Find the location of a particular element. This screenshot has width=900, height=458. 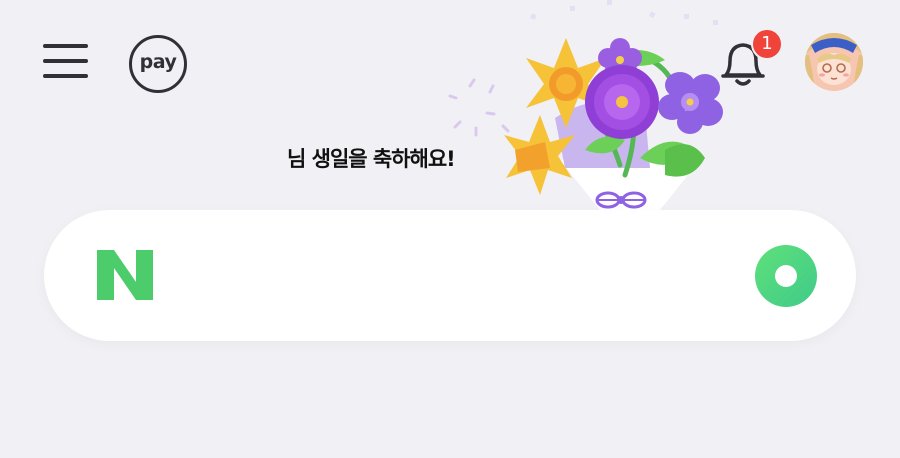

flower-bouquet-illustration is located at coordinates (585, 105).